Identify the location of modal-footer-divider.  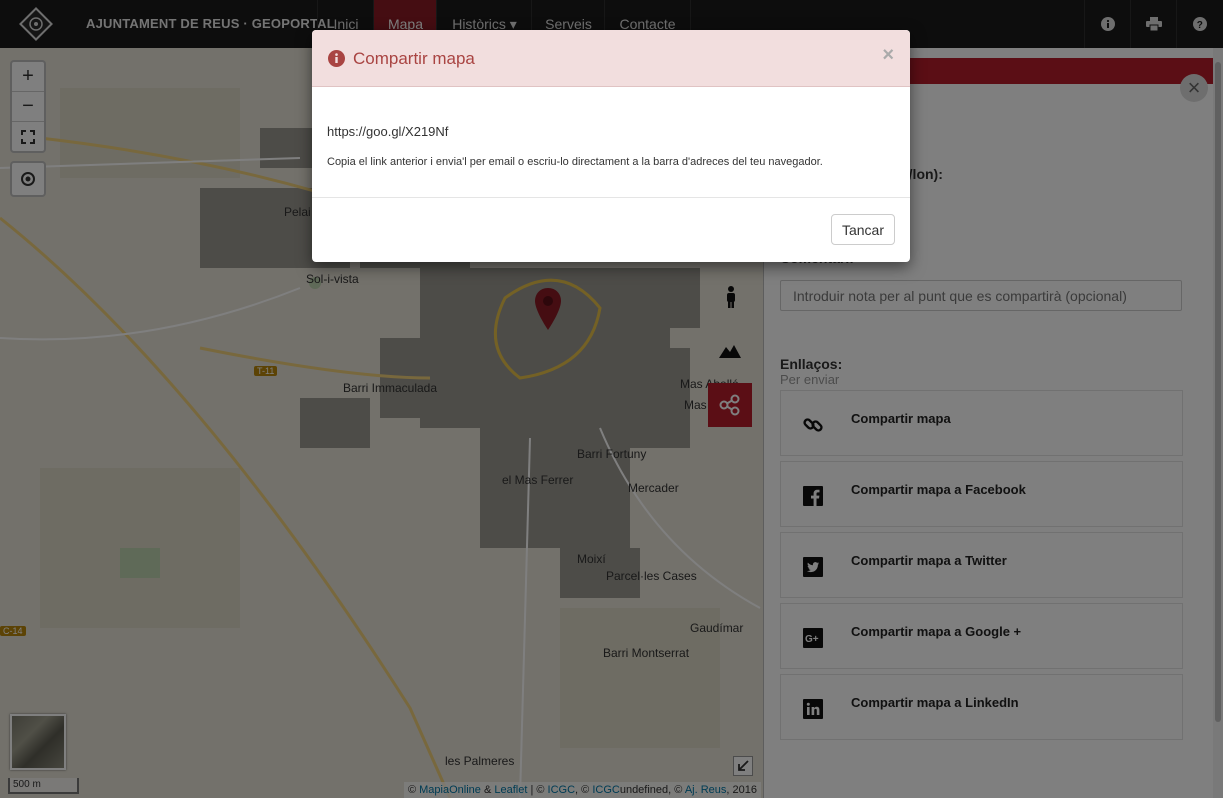
(611, 197).